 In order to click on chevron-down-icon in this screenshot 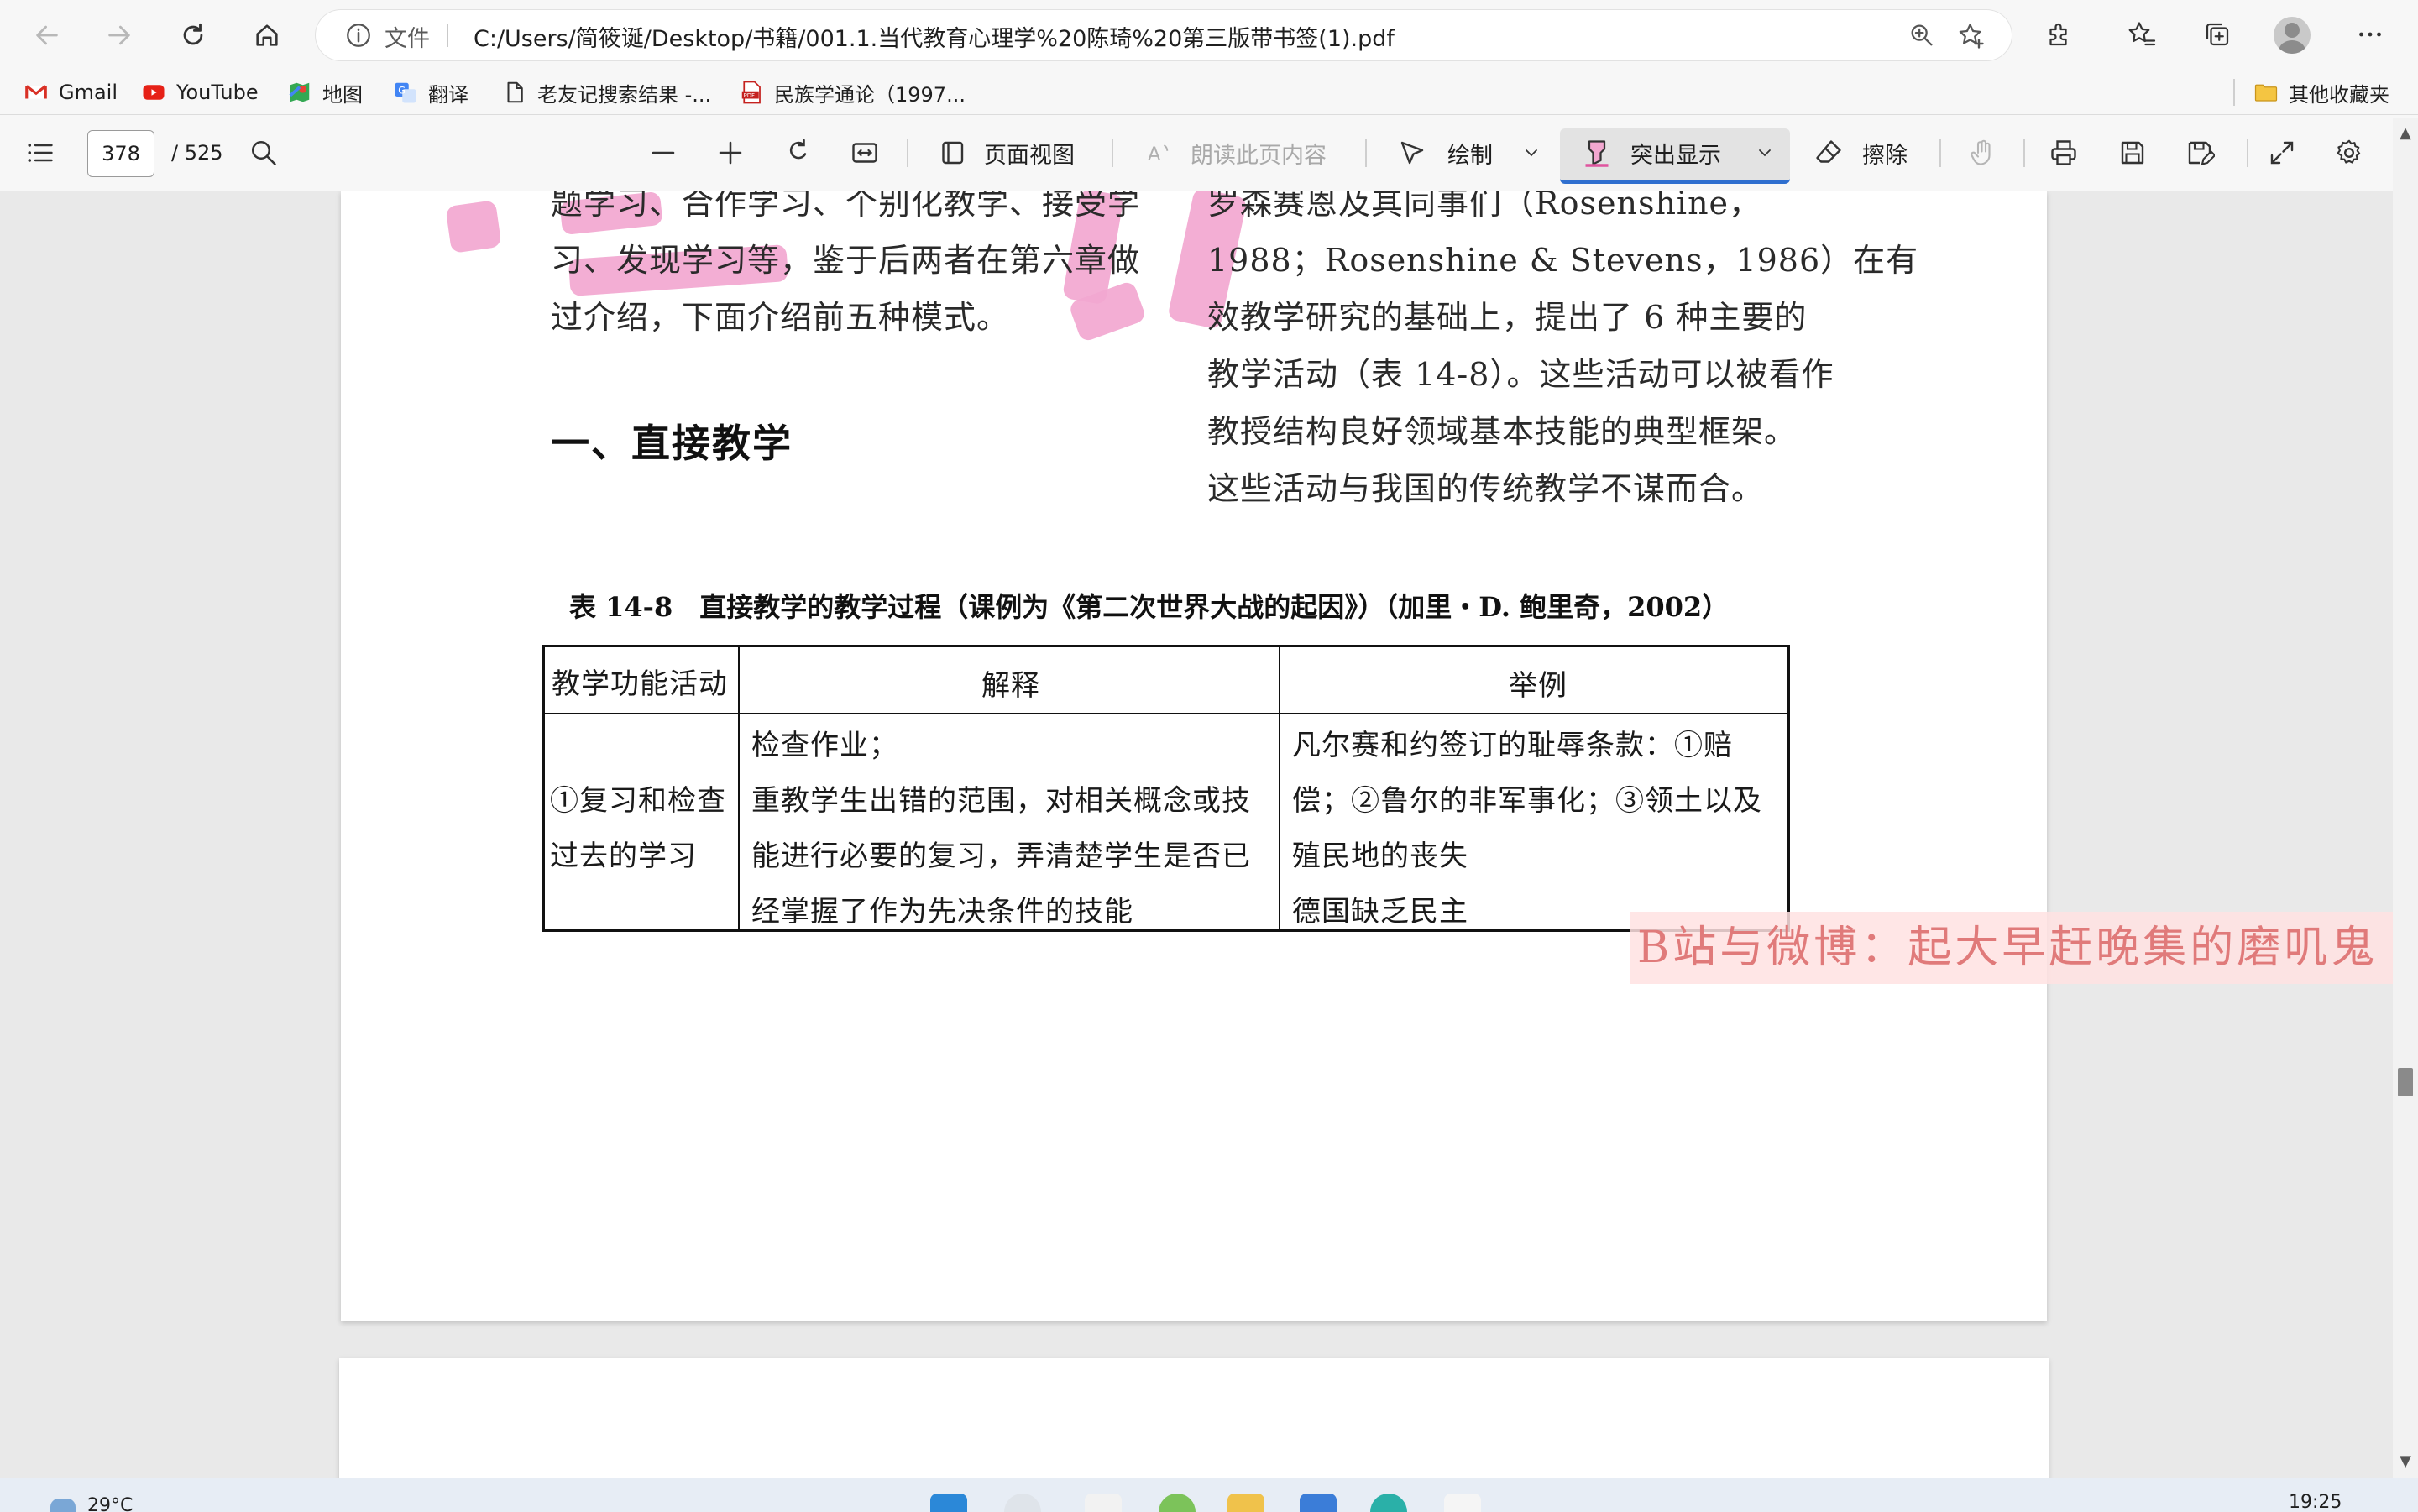, I will do `click(1765, 153)`.